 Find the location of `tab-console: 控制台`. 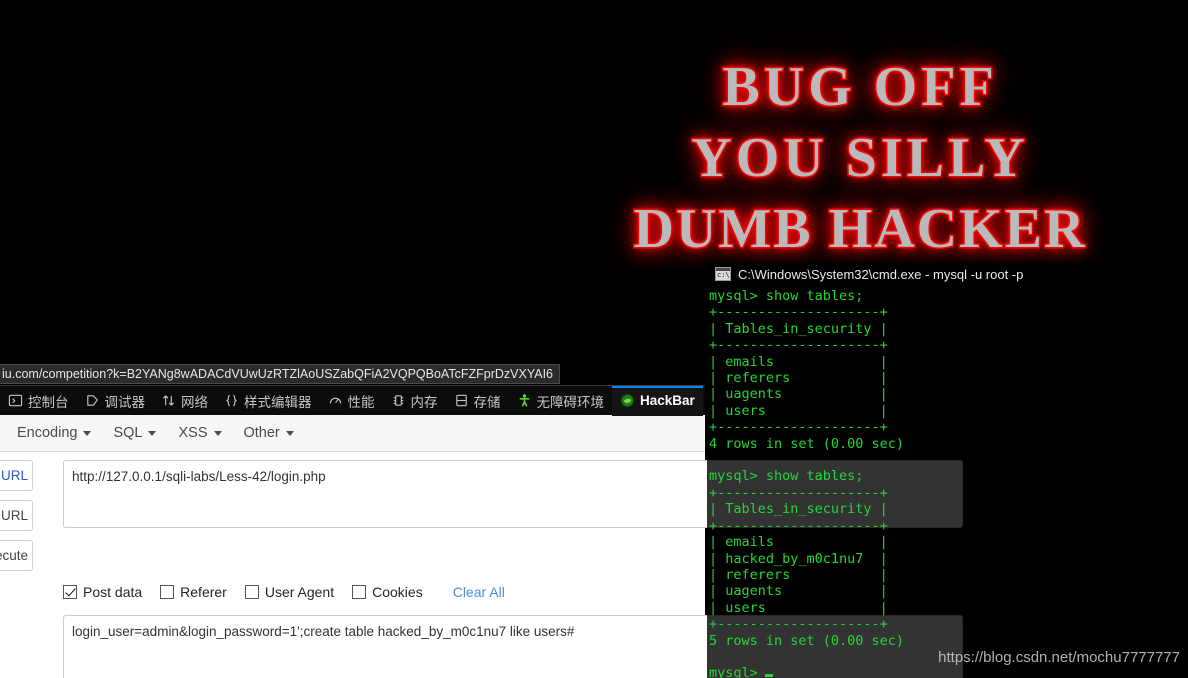

tab-console: 控制台 is located at coordinates (38, 401).